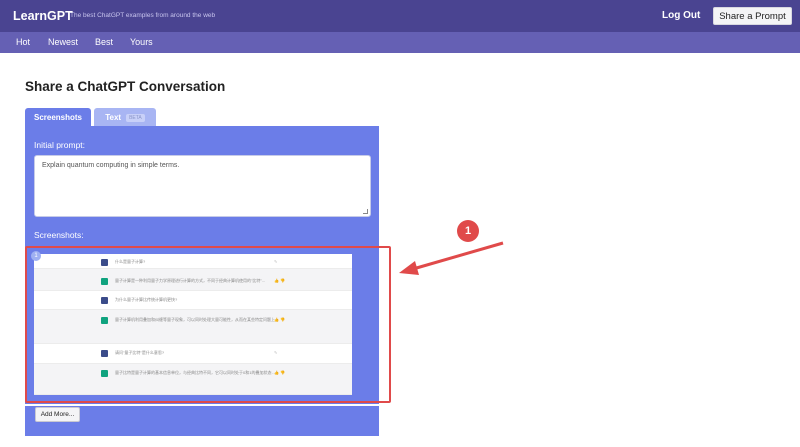  What do you see at coordinates (60, 145) in the screenshot?
I see `initial-prompt-label: Initial prompt:` at bounding box center [60, 145].